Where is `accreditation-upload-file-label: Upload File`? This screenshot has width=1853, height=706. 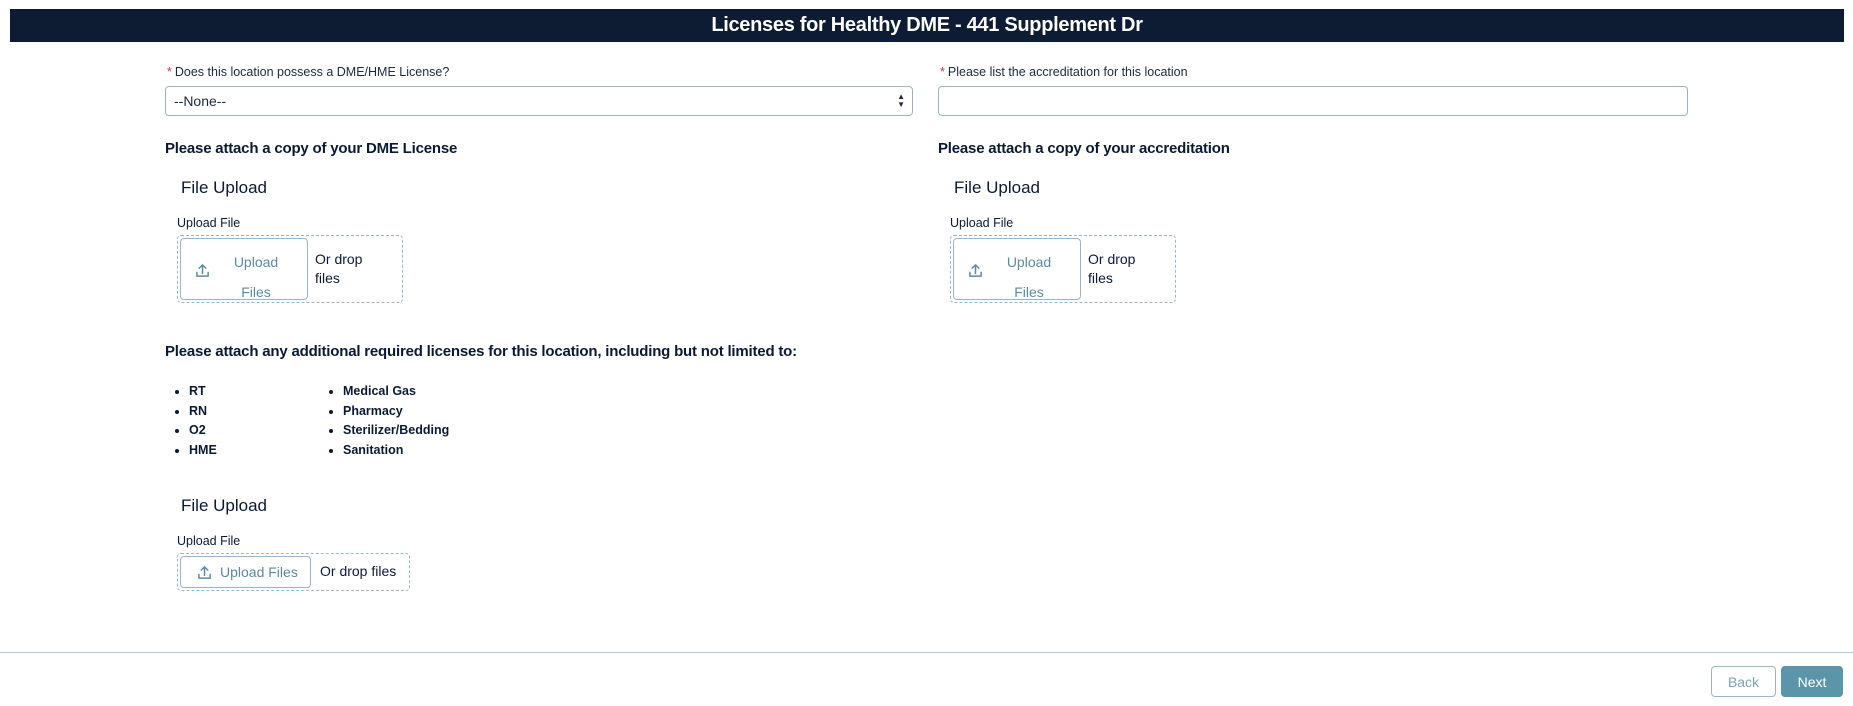
accreditation-upload-file-label: Upload File is located at coordinates (982, 223).